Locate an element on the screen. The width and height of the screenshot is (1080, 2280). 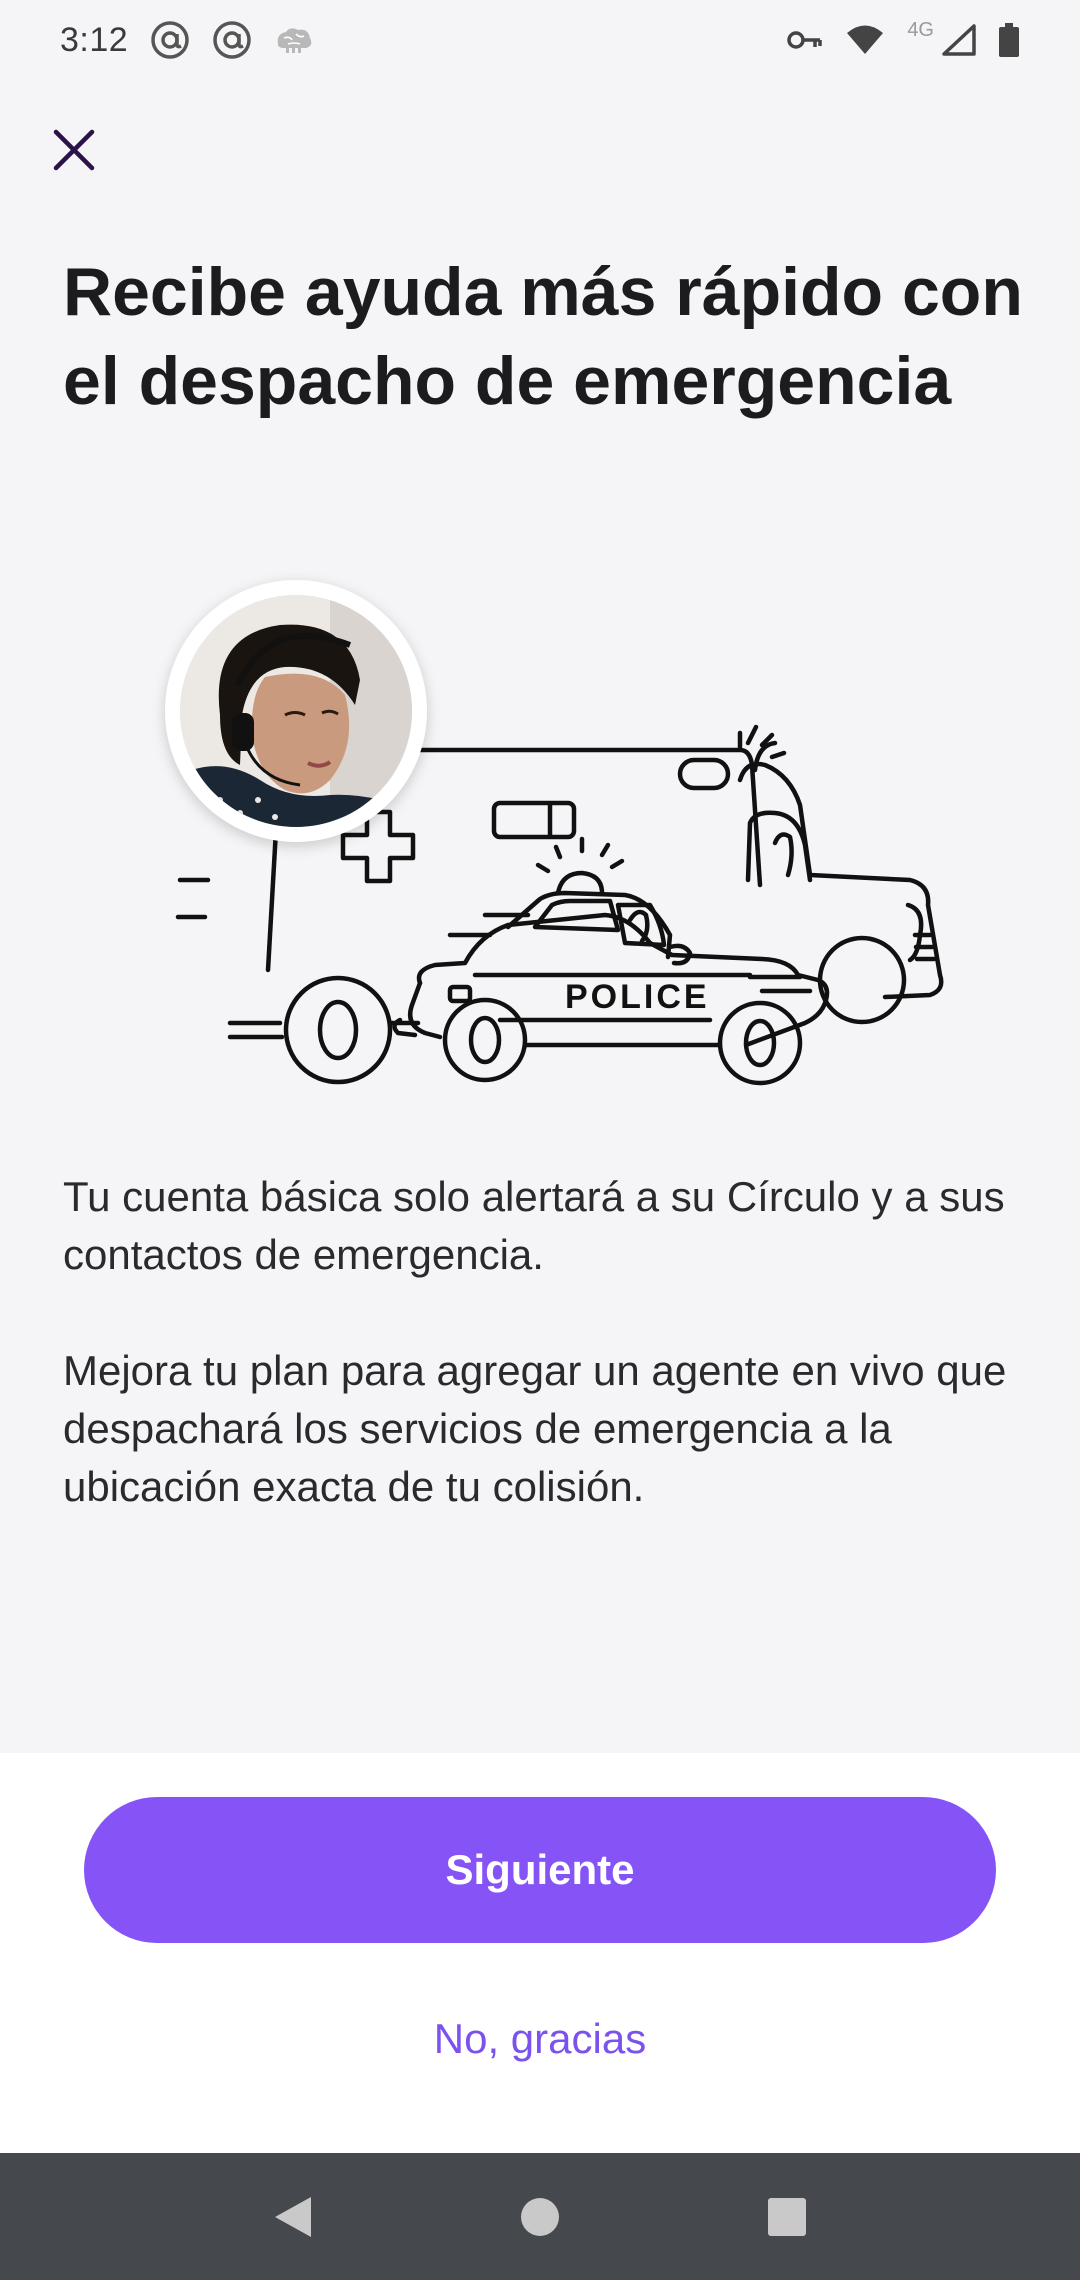
wifi-icon is located at coordinates (865, 40).